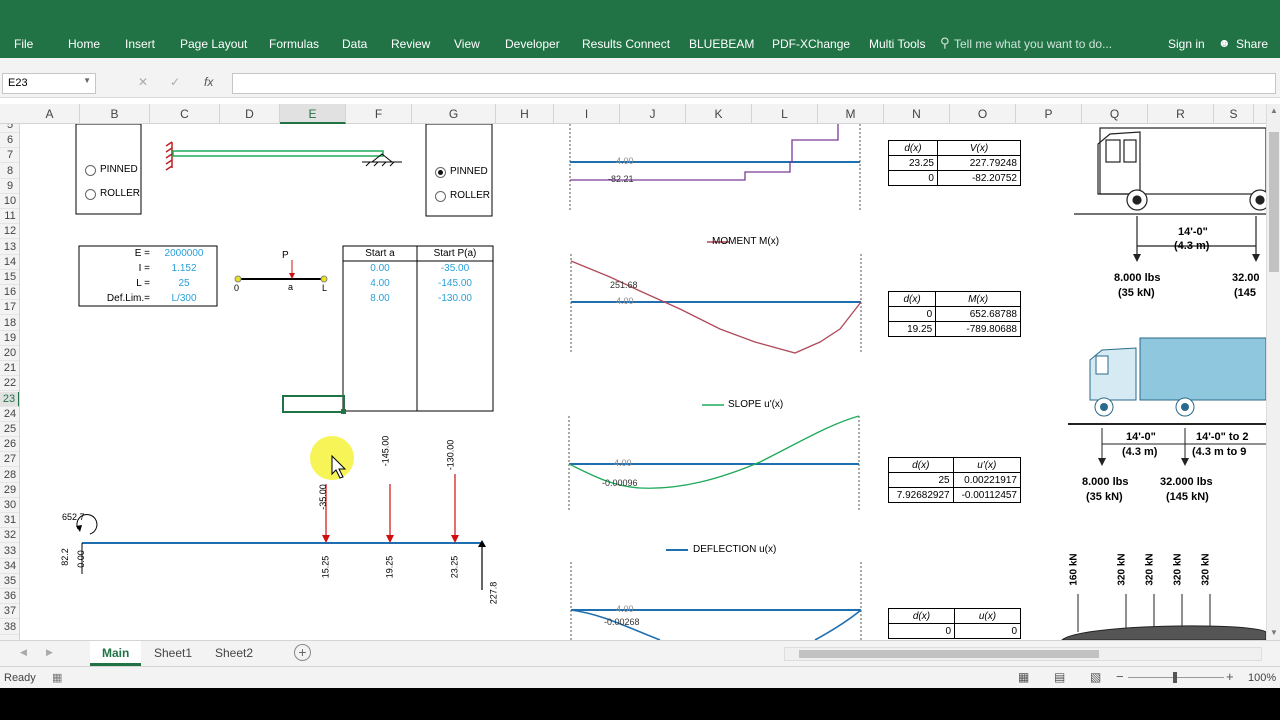  Describe the element at coordinates (184, 283) in the screenshot. I see `prop-l-value: 25` at that location.